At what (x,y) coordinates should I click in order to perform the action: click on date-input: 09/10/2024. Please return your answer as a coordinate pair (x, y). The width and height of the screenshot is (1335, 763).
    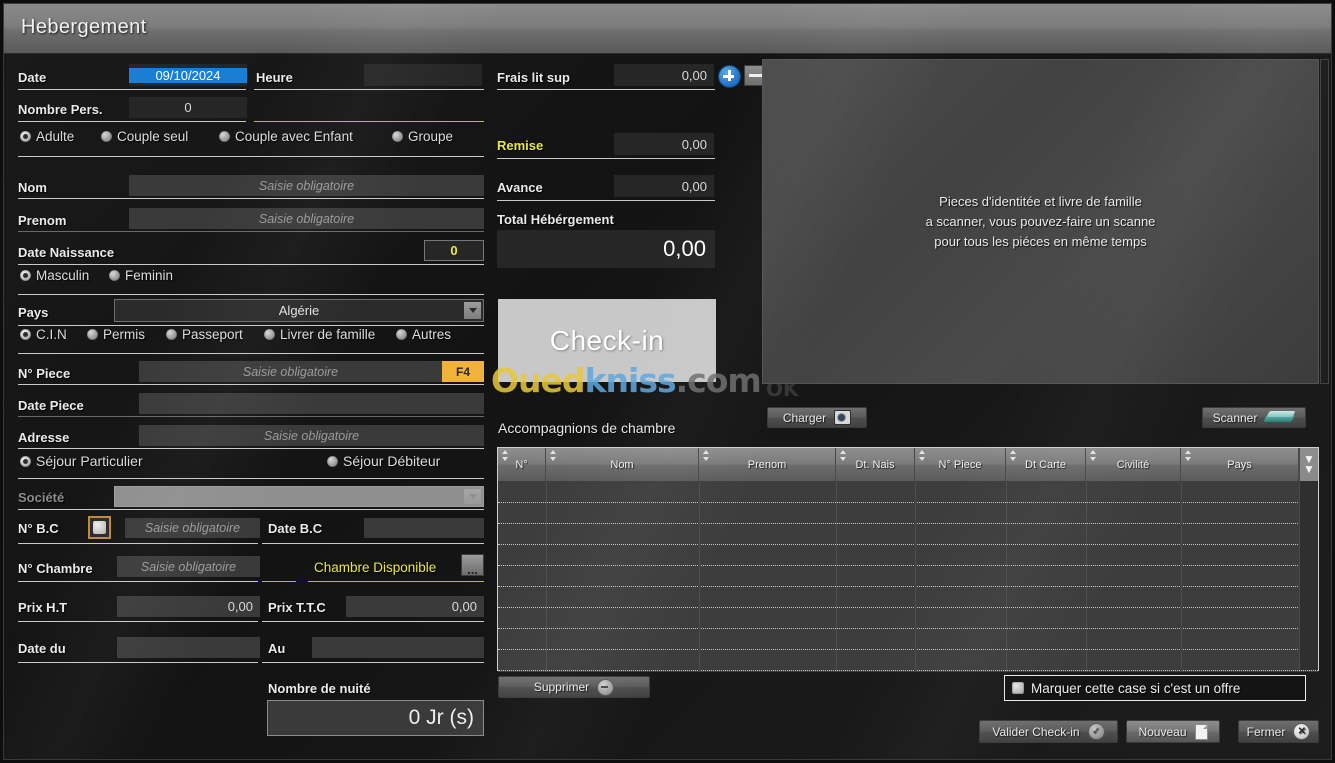
    Looking at the image, I should click on (188, 75).